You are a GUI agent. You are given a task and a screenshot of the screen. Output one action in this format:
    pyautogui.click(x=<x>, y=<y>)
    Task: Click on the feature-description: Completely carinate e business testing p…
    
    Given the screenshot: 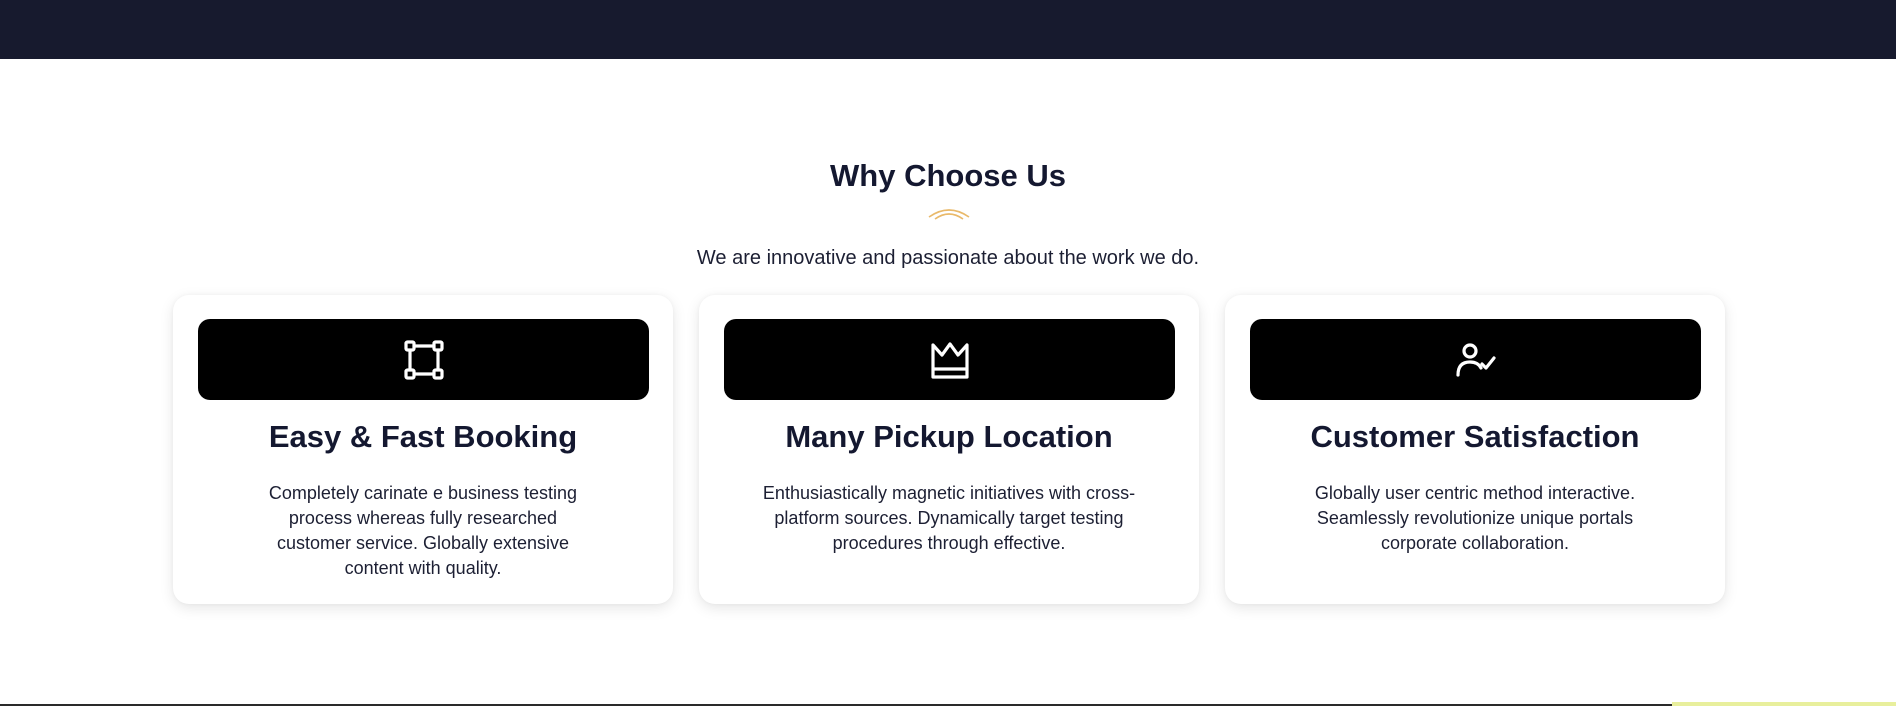 What is the action you would take?
    pyautogui.click(x=423, y=530)
    